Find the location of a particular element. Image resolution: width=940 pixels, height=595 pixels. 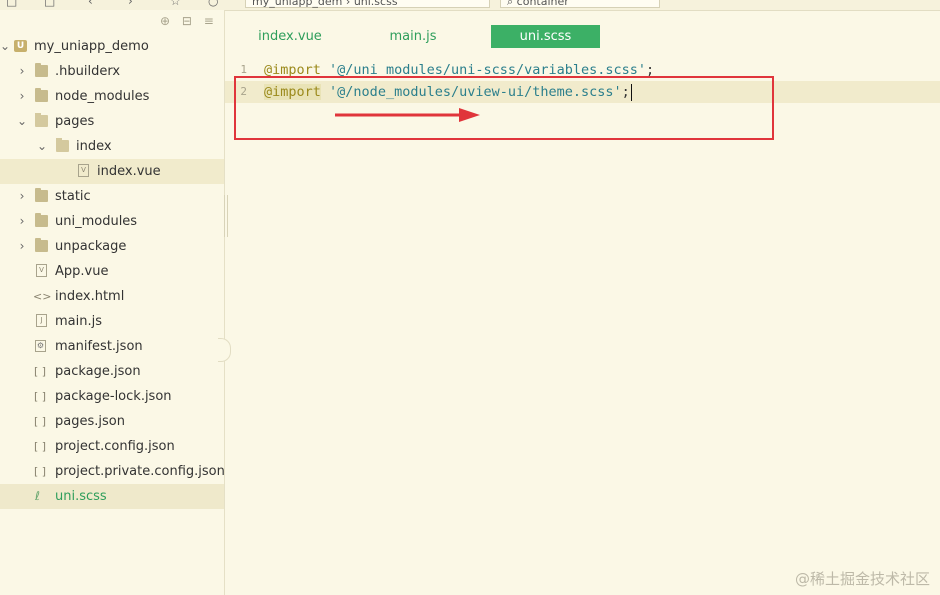

scss-file-icon: ℓ is located at coordinates (37, 496).